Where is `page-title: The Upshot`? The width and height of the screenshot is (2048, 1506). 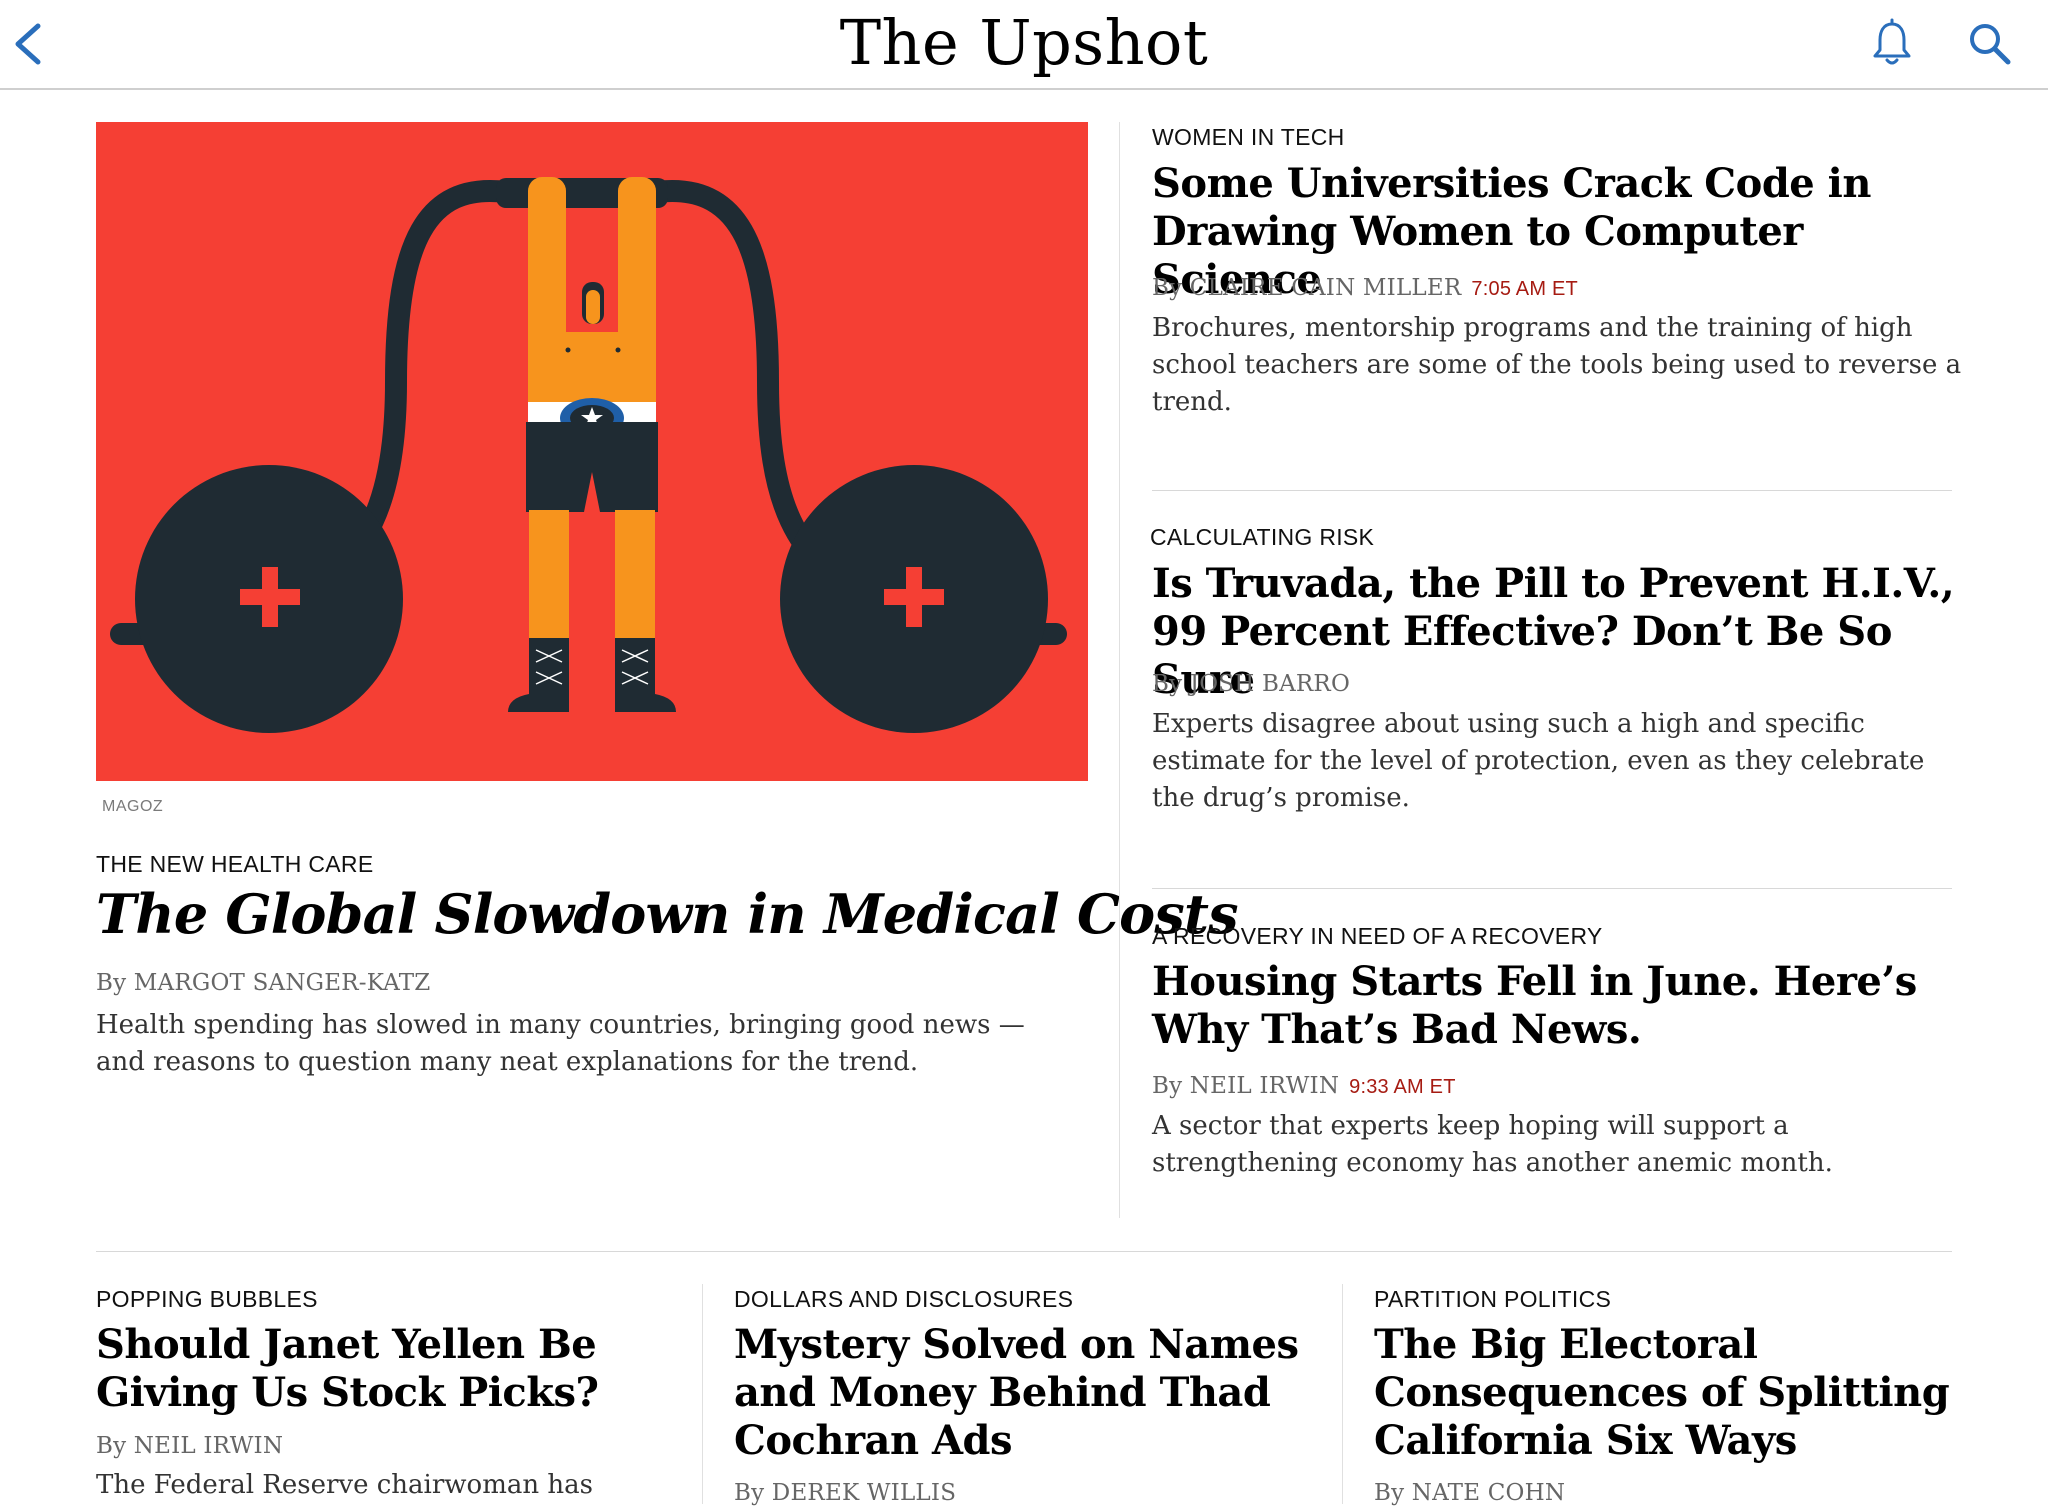 page-title: The Upshot is located at coordinates (1024, 42).